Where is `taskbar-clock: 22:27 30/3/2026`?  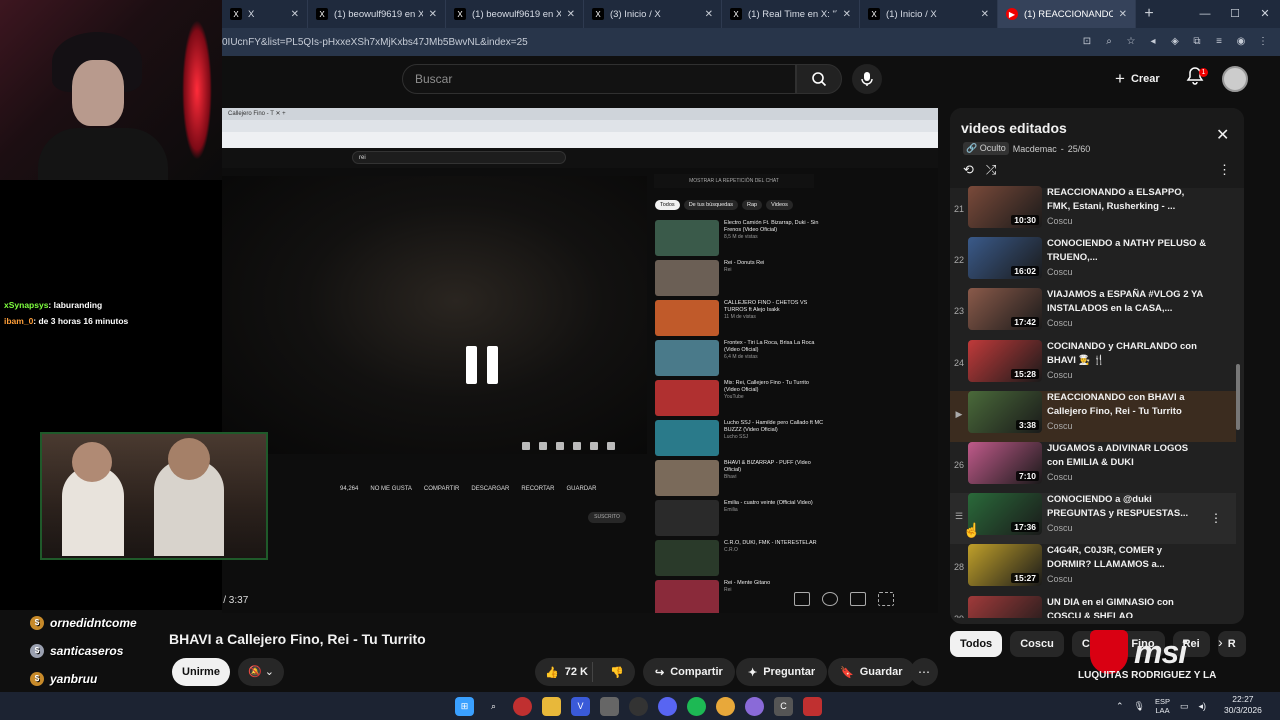 taskbar-clock: 22:27 30/3/2026 is located at coordinates (1243, 705).